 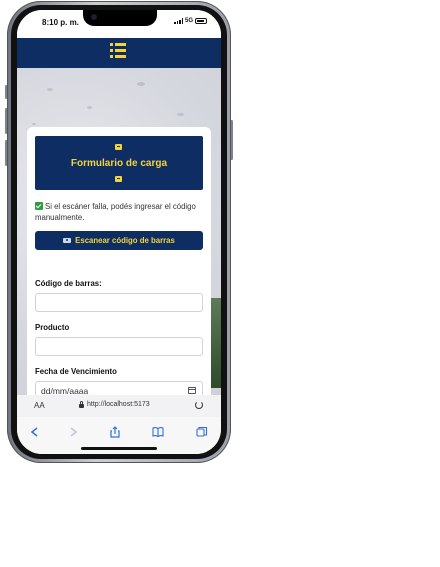 I want to click on url-display: http://localhost:5173, so click(x=114, y=404).